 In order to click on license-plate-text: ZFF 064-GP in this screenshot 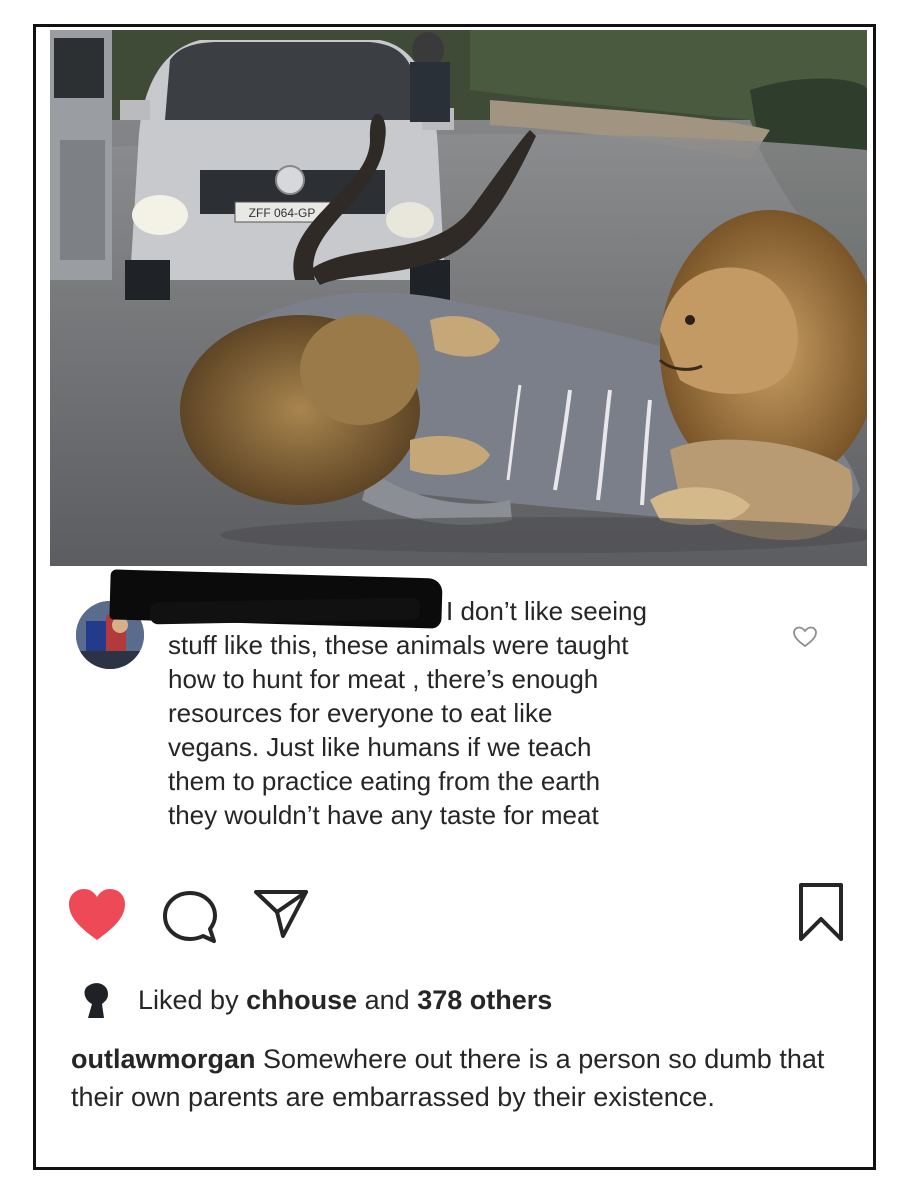, I will do `click(282, 213)`.